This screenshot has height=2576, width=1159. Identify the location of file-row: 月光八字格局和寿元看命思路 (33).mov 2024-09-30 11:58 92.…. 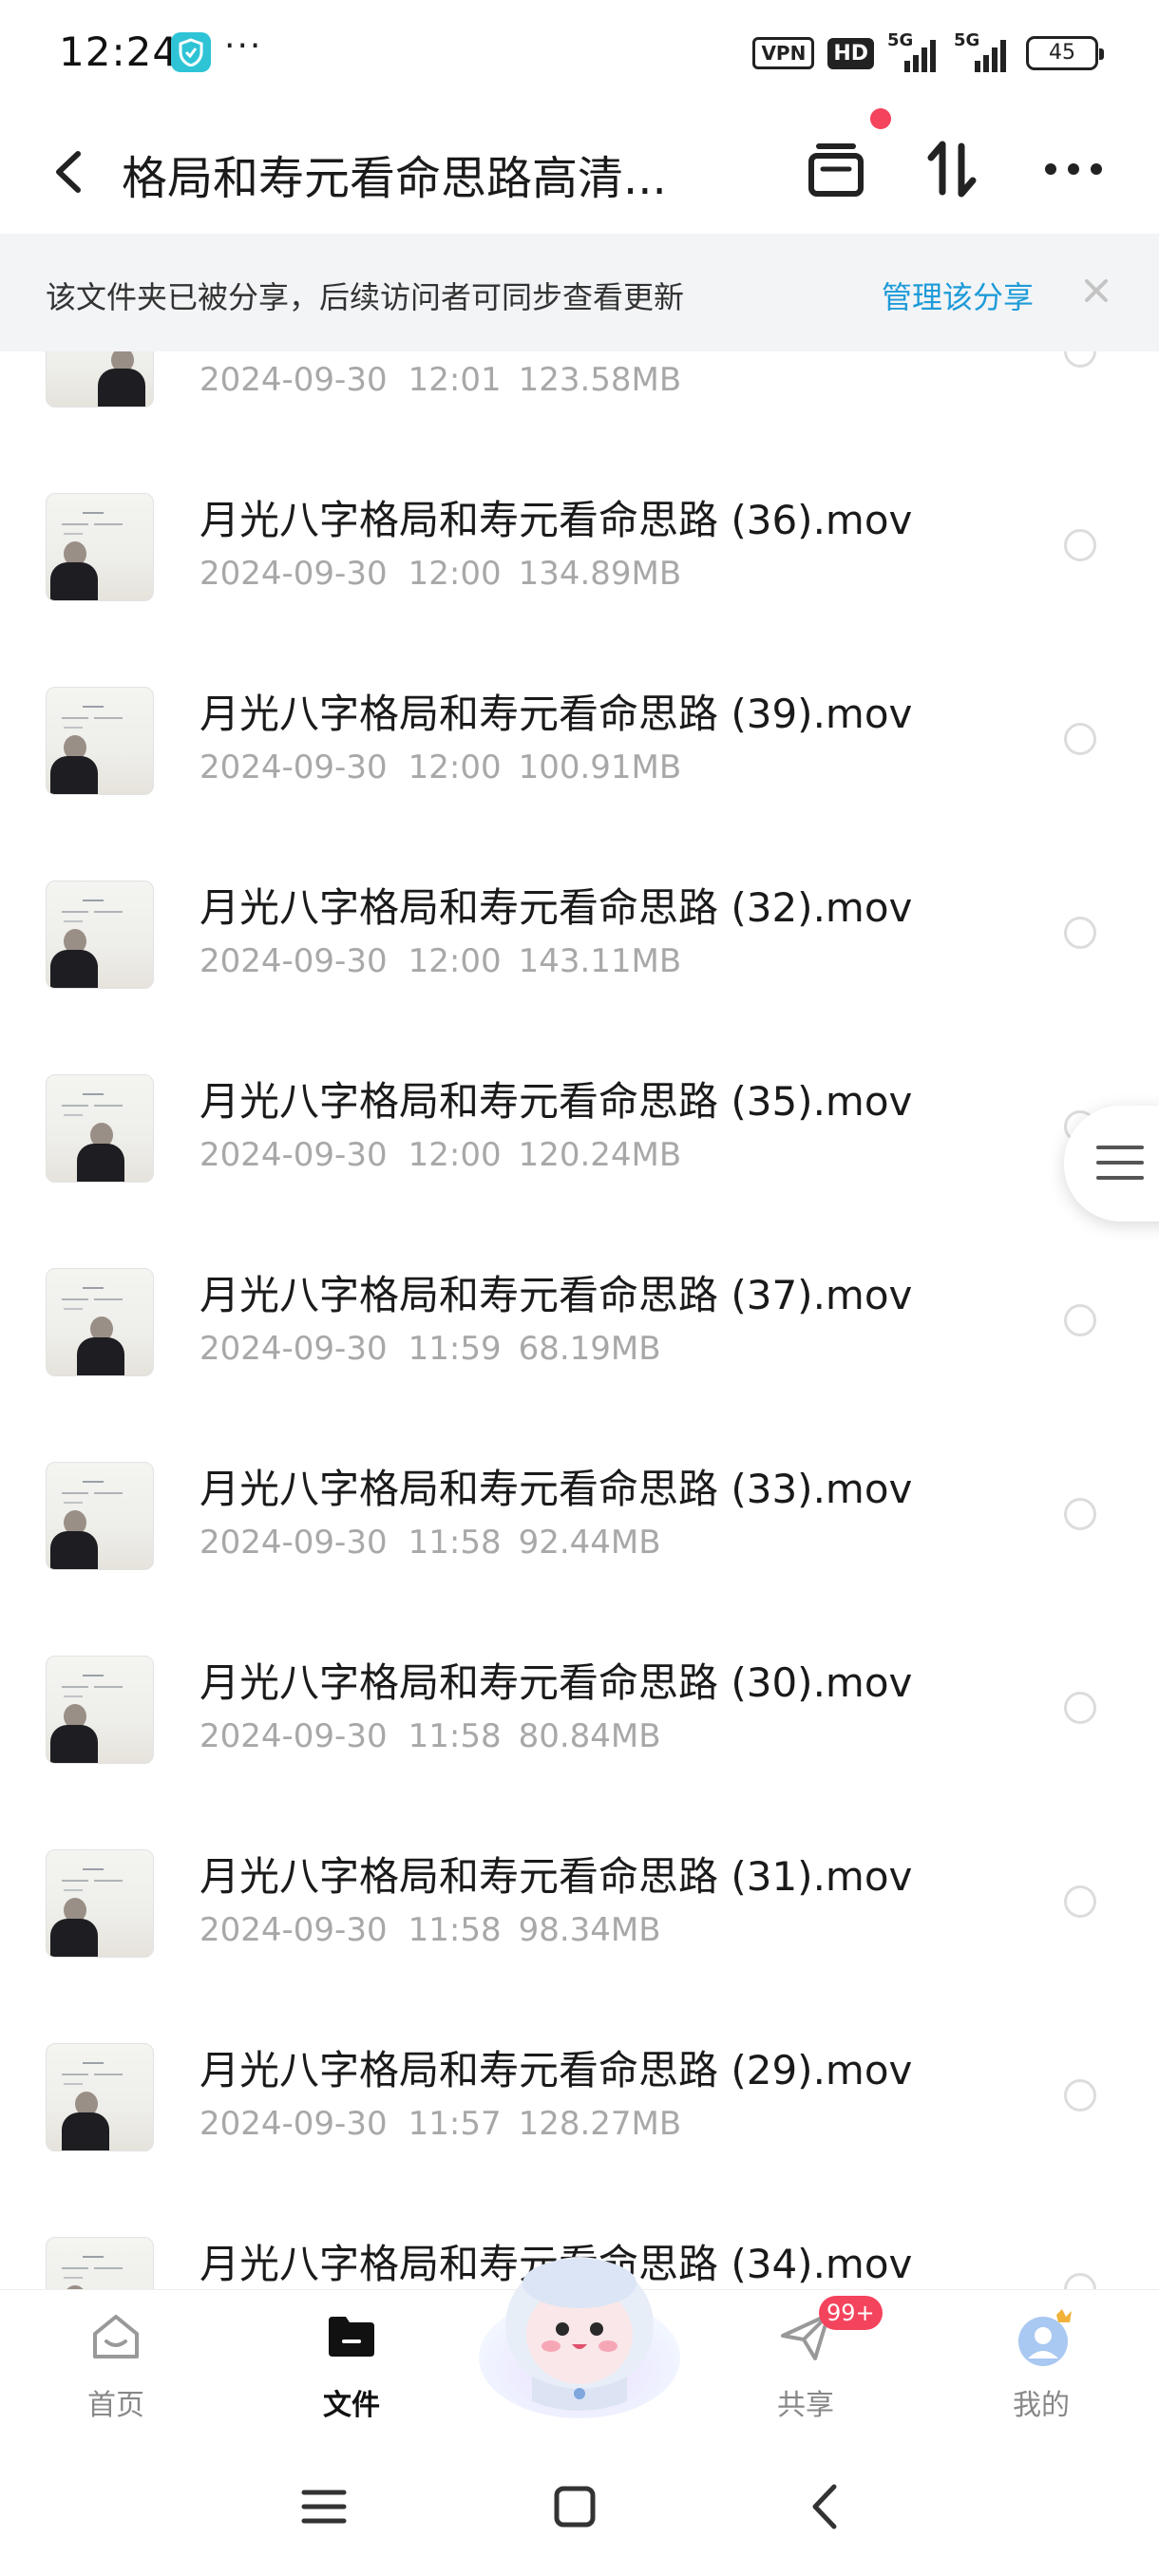
(579, 1514).